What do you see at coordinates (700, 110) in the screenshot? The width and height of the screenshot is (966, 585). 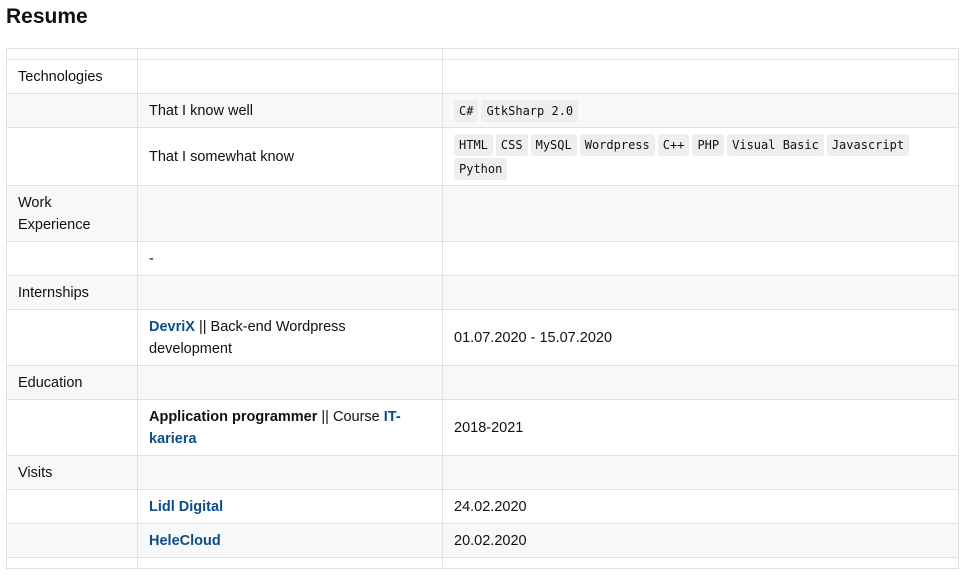 I see `know-well-tags: C# GtkSharp 2.0` at bounding box center [700, 110].